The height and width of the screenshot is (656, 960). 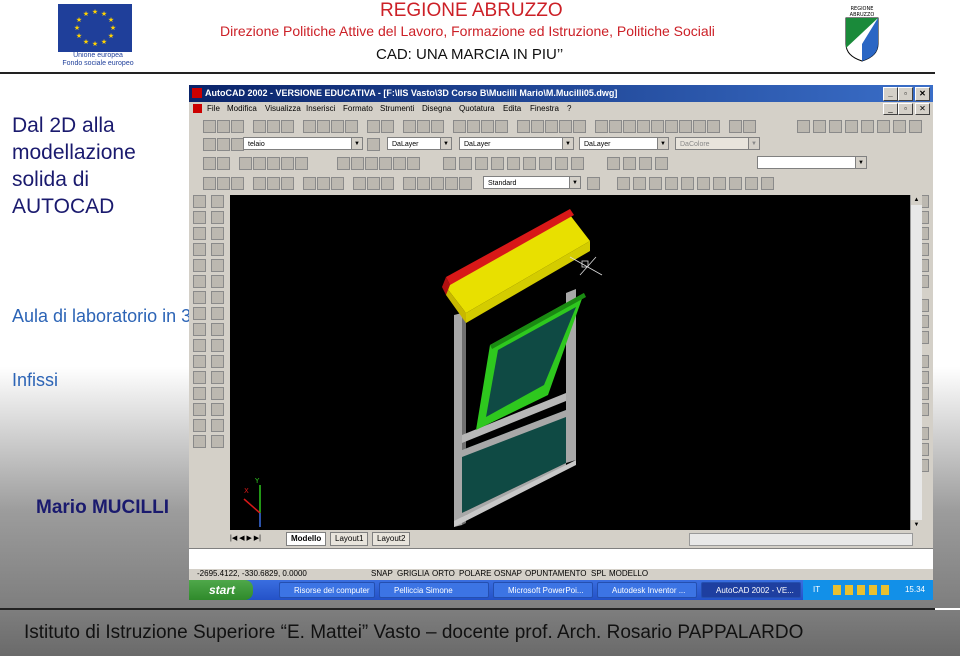 What do you see at coordinates (273, 183) in the screenshot?
I see `dim-diameter-icon` at bounding box center [273, 183].